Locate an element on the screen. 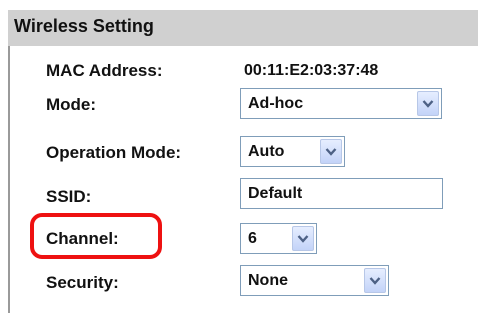 This screenshot has height=313, width=482. panel-left-border is located at coordinates (9, 179).